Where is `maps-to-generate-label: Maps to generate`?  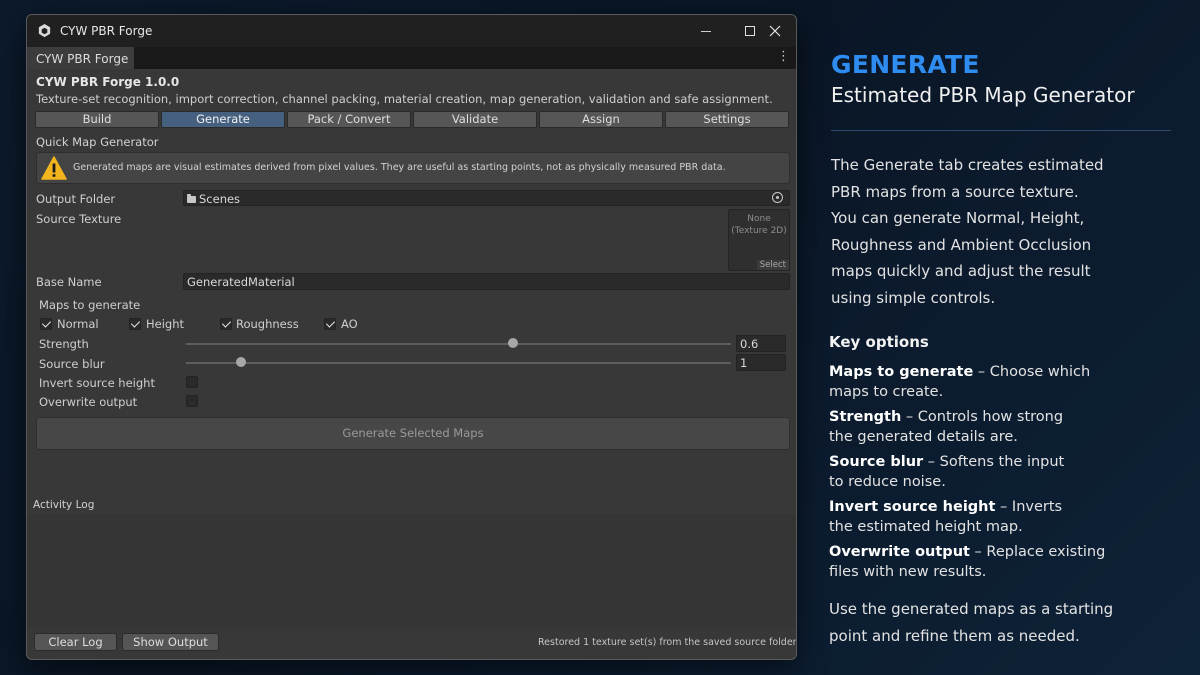 maps-to-generate-label: Maps to generate is located at coordinates (90, 305).